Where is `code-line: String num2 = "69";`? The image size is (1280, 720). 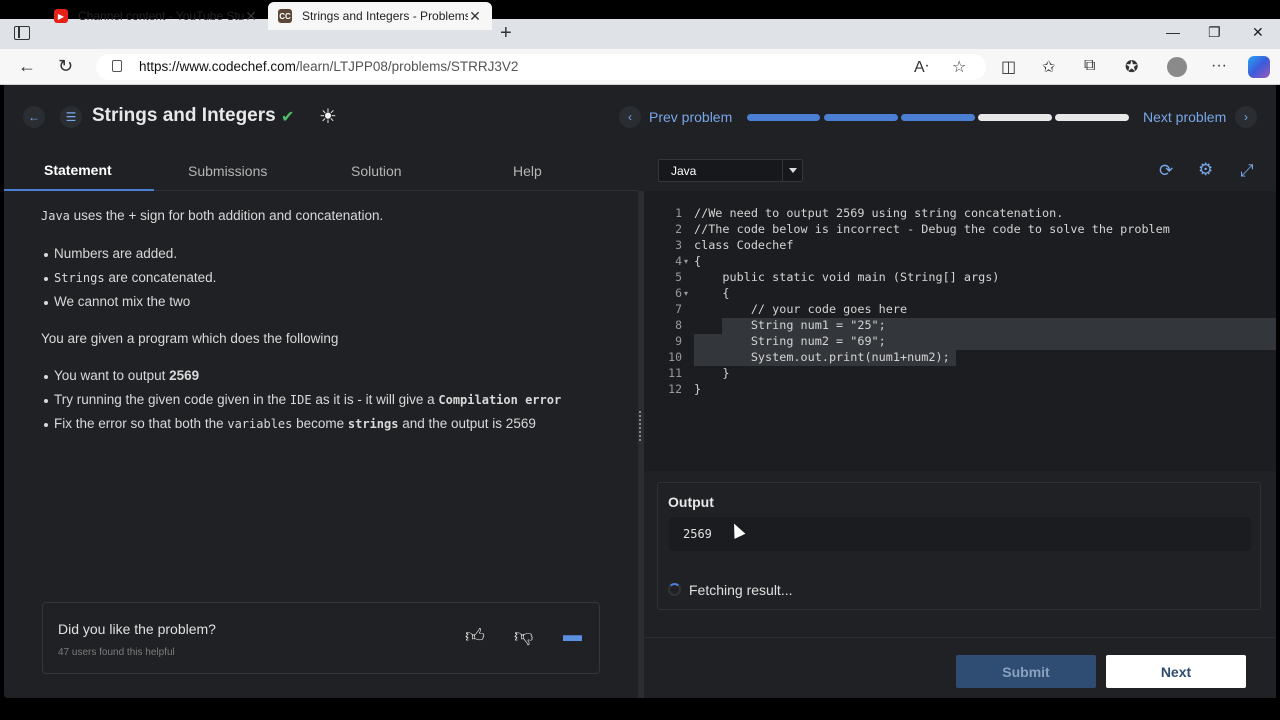
code-line: String num2 = "69"; is located at coordinates (790, 341).